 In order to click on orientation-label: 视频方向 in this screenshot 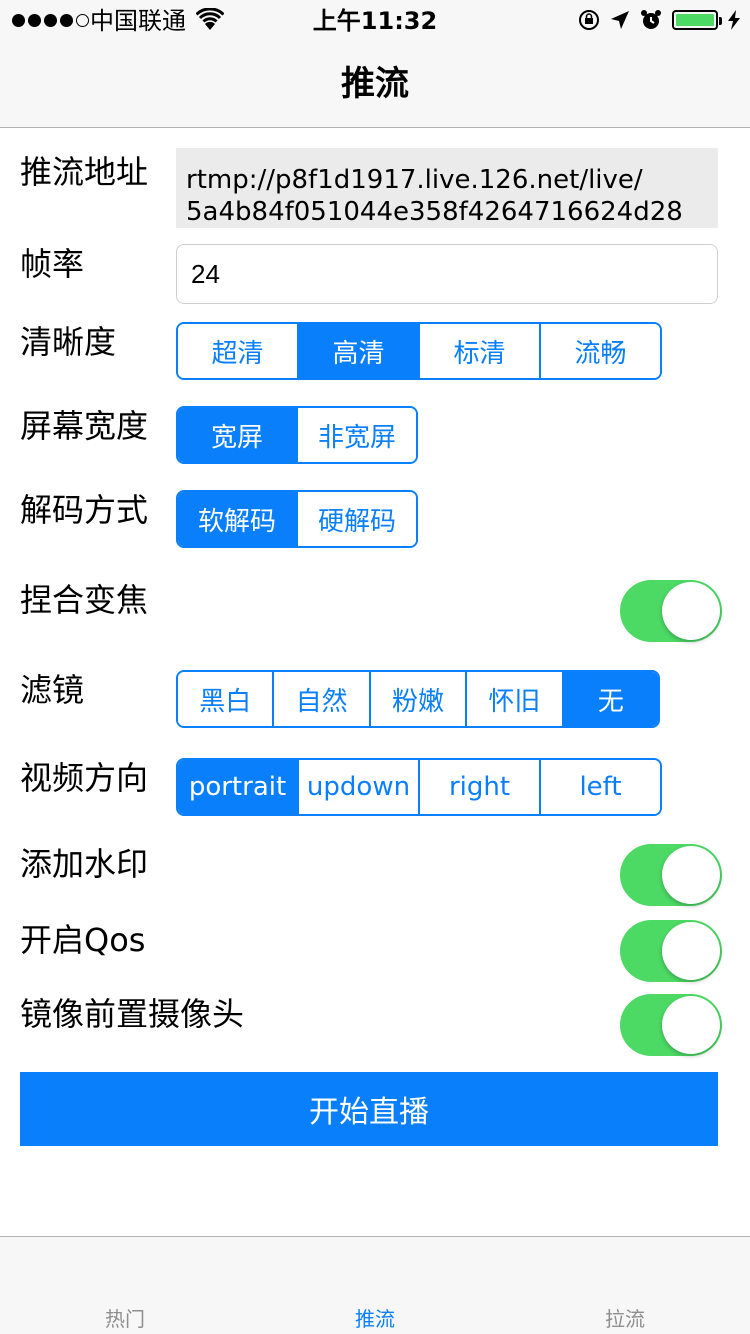, I will do `click(84, 778)`.